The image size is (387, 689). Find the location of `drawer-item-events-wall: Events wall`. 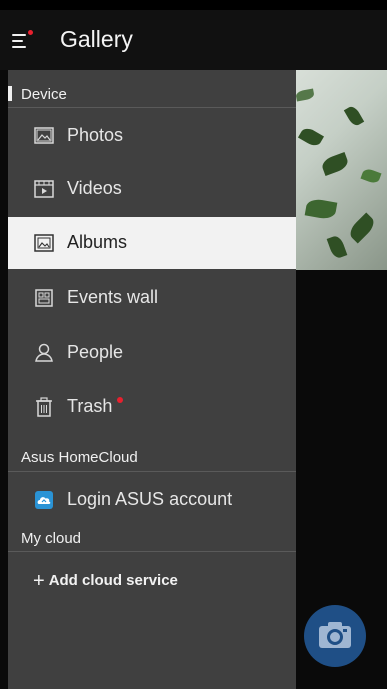

drawer-item-events-wall: Events wall is located at coordinates (152, 298).